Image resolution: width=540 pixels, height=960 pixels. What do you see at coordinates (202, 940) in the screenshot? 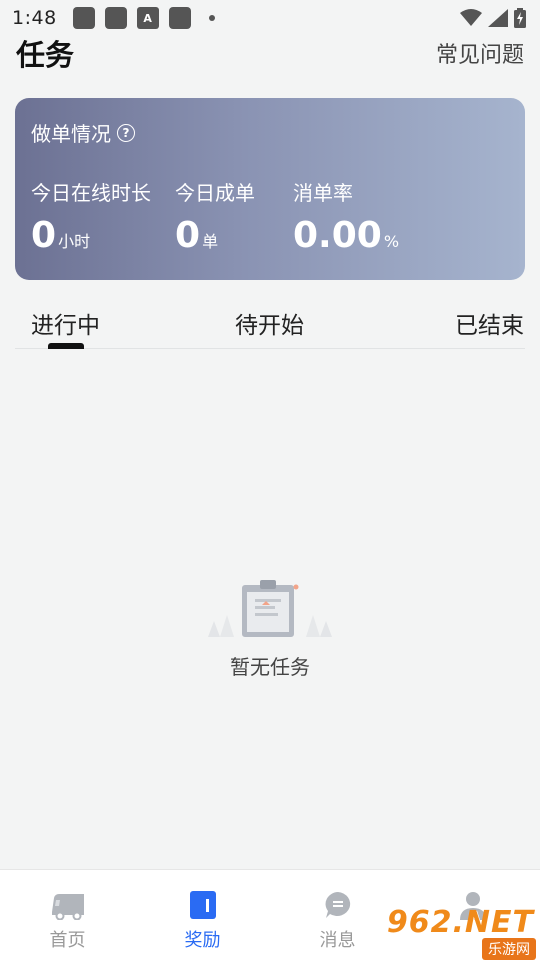
I see `nav-label: 奖励` at bounding box center [202, 940].